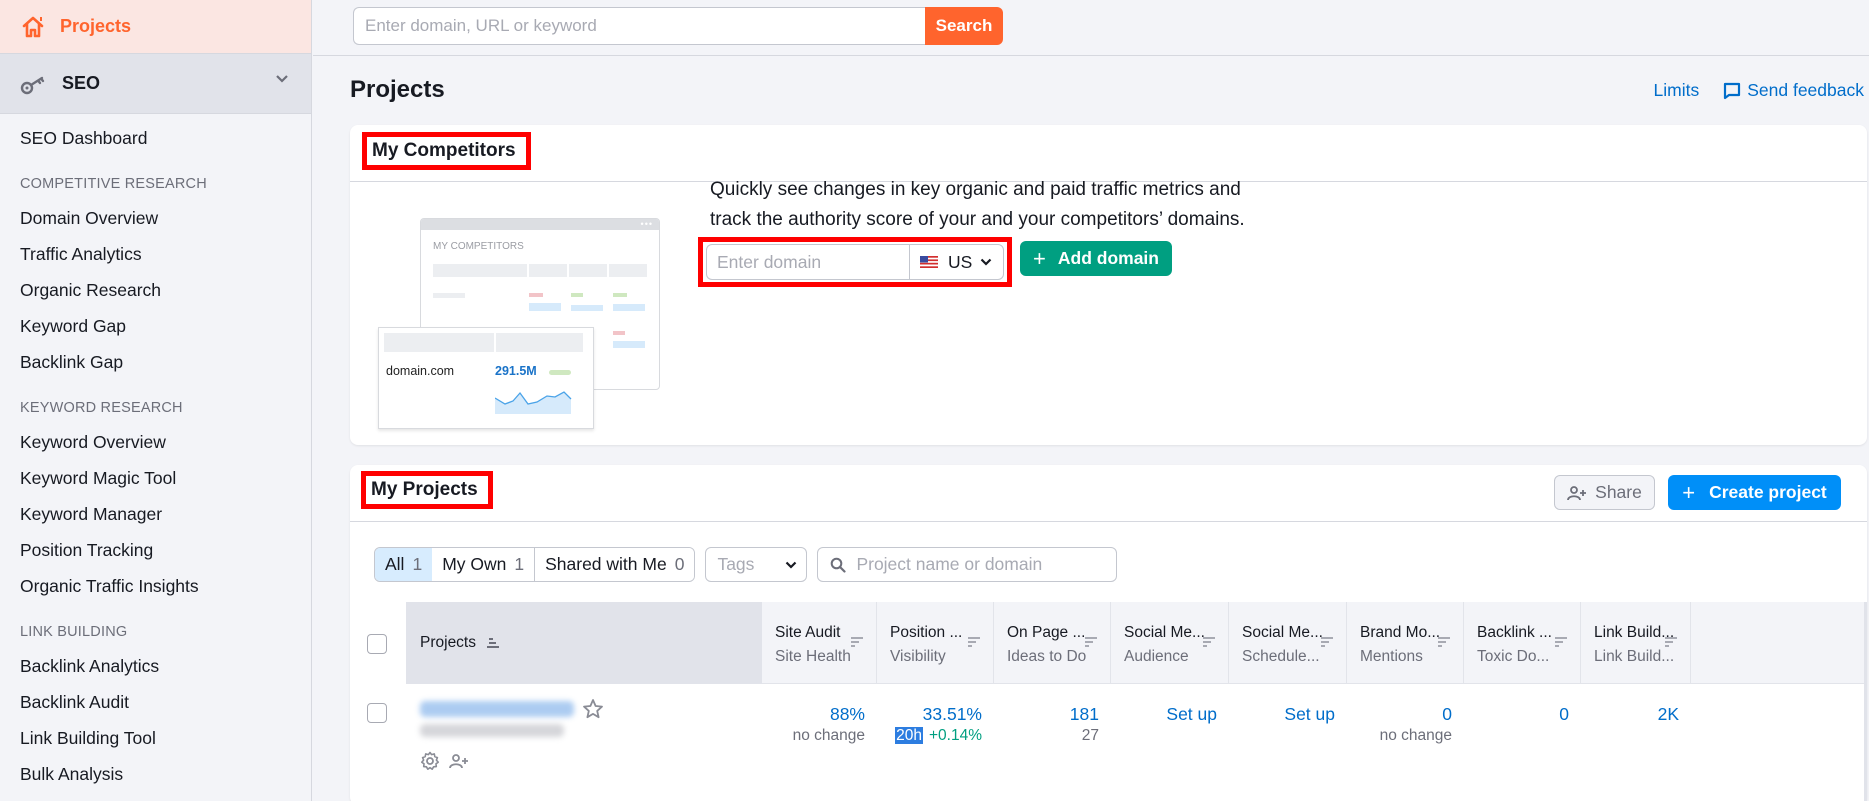  Describe the element at coordinates (155, 27) in the screenshot. I see `sidebar-projects: Projects` at that location.